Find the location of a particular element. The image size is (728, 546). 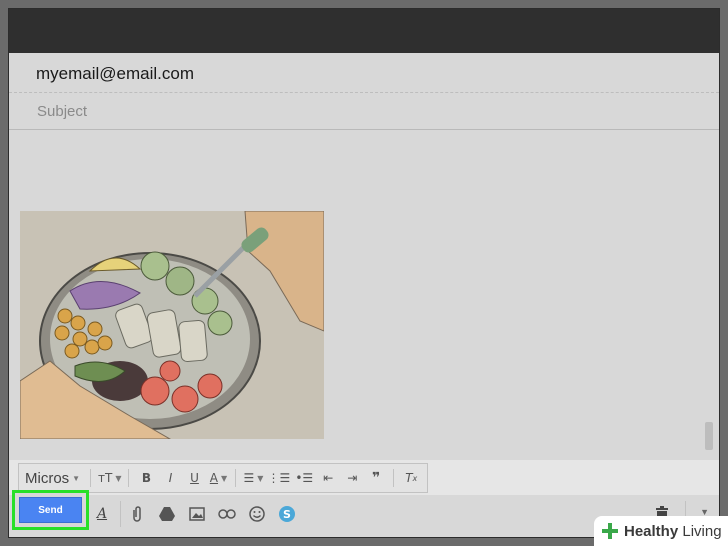

underline-icon: U is located at coordinates (194, 478).